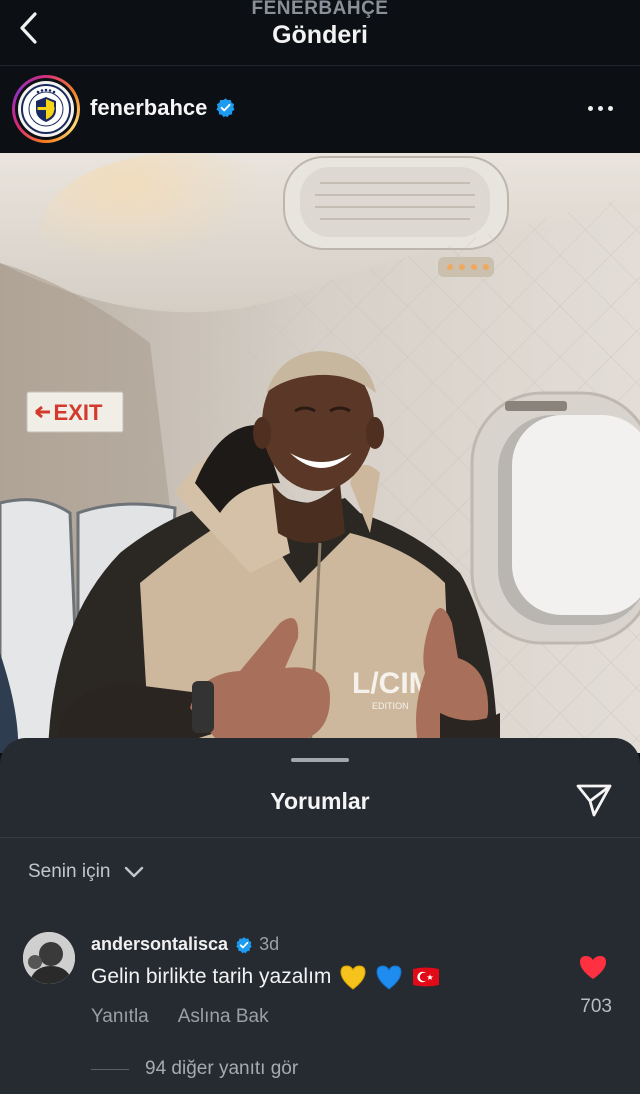  What do you see at coordinates (222, 1068) in the screenshot?
I see `view-replies-label: 94 diğer yanıtı gör` at bounding box center [222, 1068].